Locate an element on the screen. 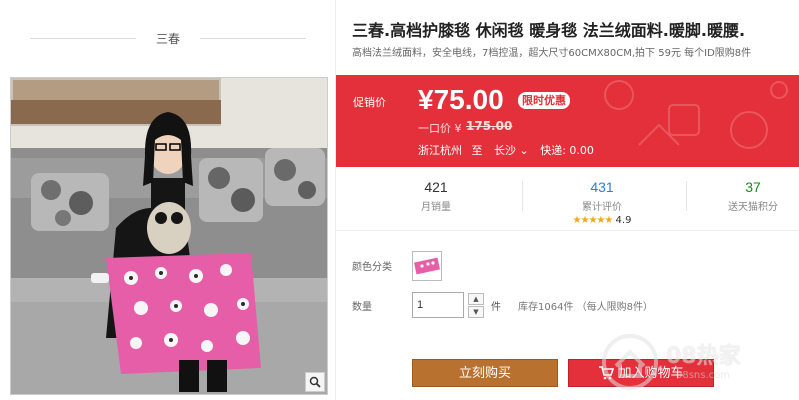  quantity-increase-button: ▲ is located at coordinates (476, 299).